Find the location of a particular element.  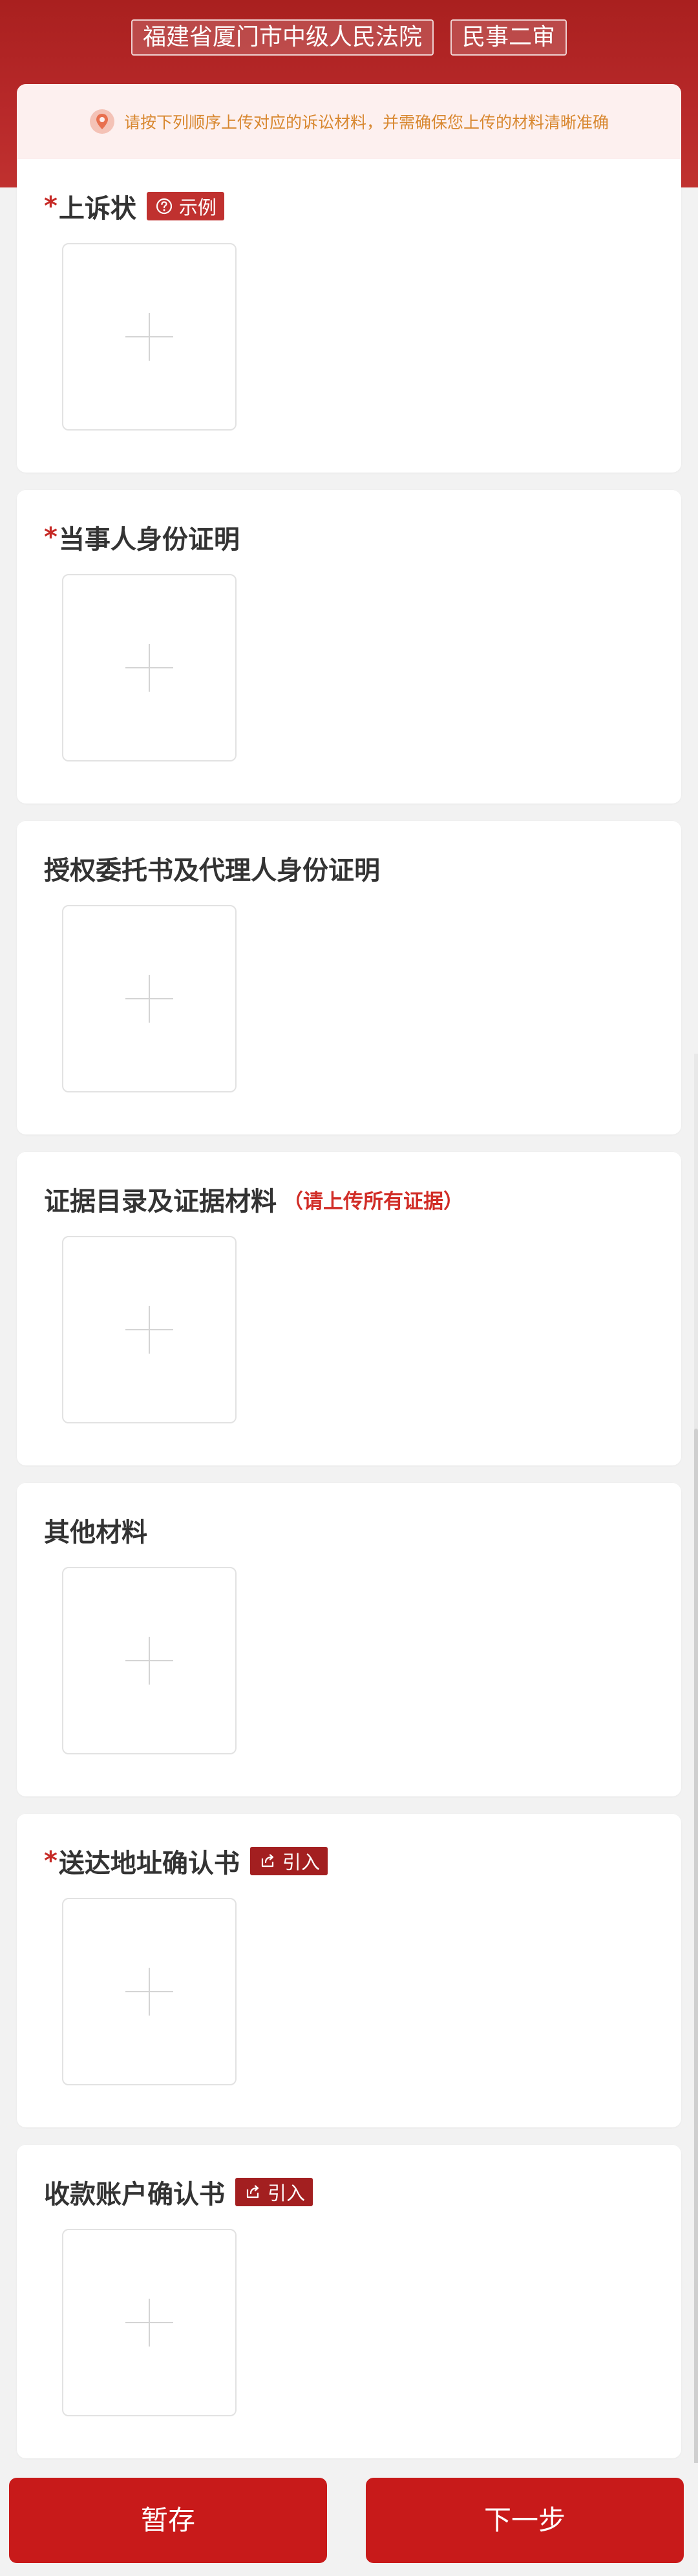

section-title: 其他材料 is located at coordinates (95, 1533).